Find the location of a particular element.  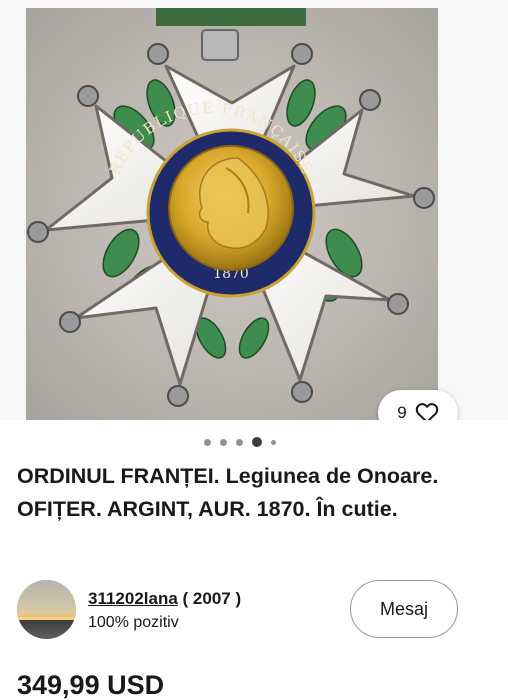

seller-name-row: 311202lana ( 2007 ) is located at coordinates (164, 599).